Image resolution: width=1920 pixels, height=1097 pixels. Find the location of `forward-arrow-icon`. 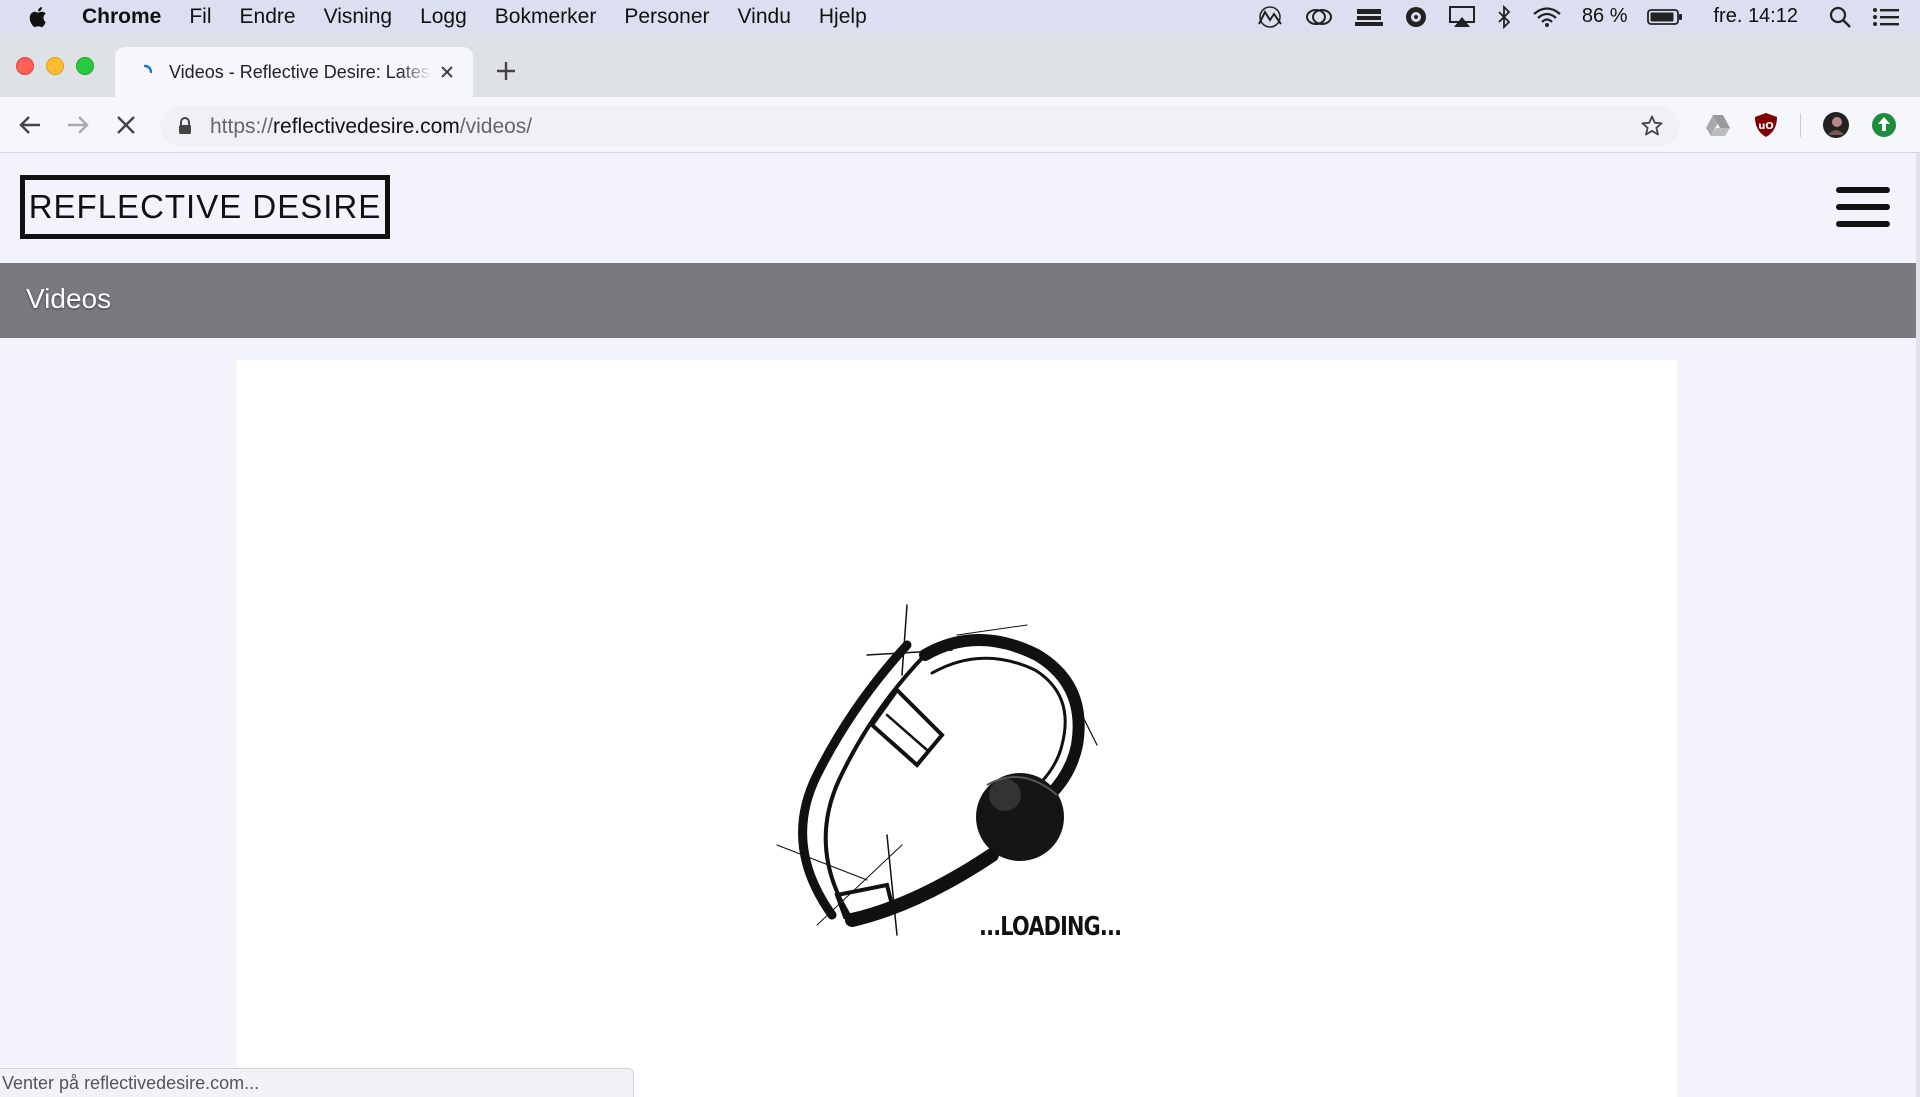

forward-arrow-icon is located at coordinates (78, 125).